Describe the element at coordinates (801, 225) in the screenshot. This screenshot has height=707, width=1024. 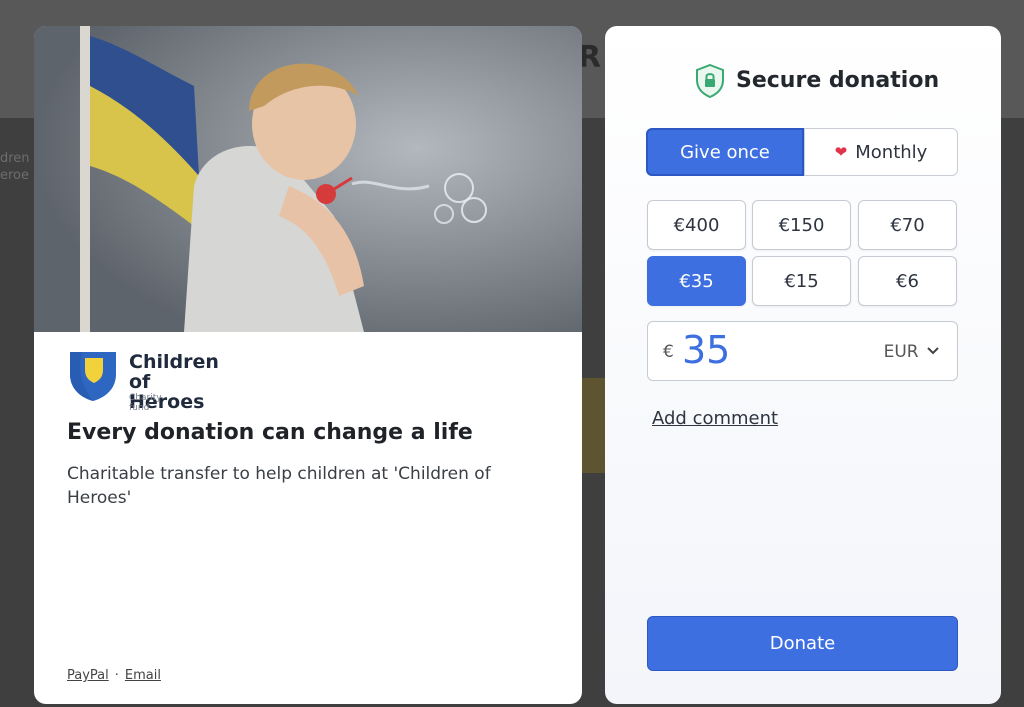
I see `amount-option-150: €150` at that location.